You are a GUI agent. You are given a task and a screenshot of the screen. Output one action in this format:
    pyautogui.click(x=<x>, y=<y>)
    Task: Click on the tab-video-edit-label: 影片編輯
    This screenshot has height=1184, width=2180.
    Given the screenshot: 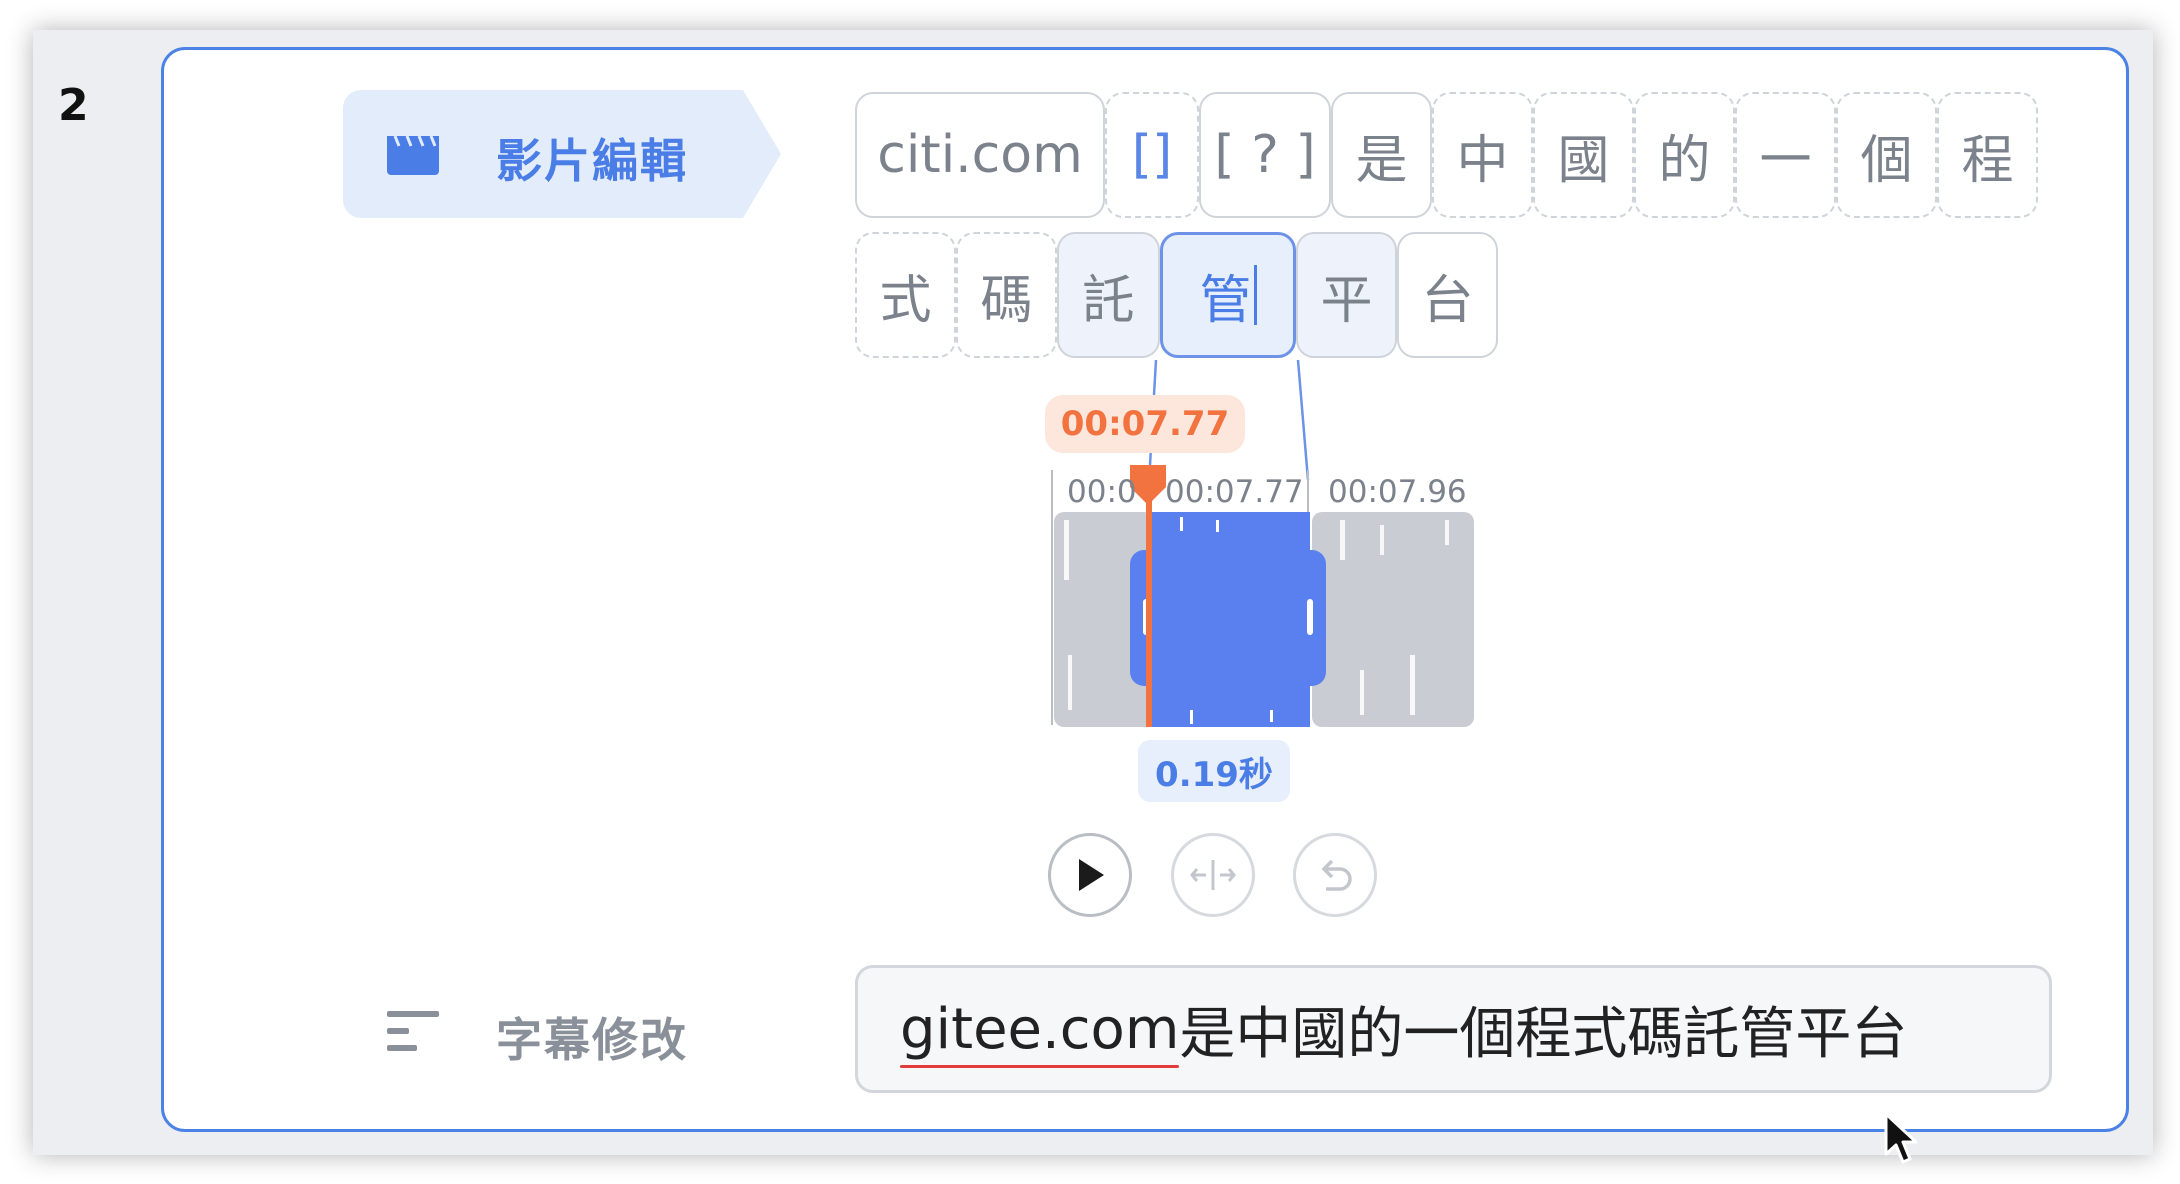 What is the action you would take?
    pyautogui.click(x=592, y=161)
    